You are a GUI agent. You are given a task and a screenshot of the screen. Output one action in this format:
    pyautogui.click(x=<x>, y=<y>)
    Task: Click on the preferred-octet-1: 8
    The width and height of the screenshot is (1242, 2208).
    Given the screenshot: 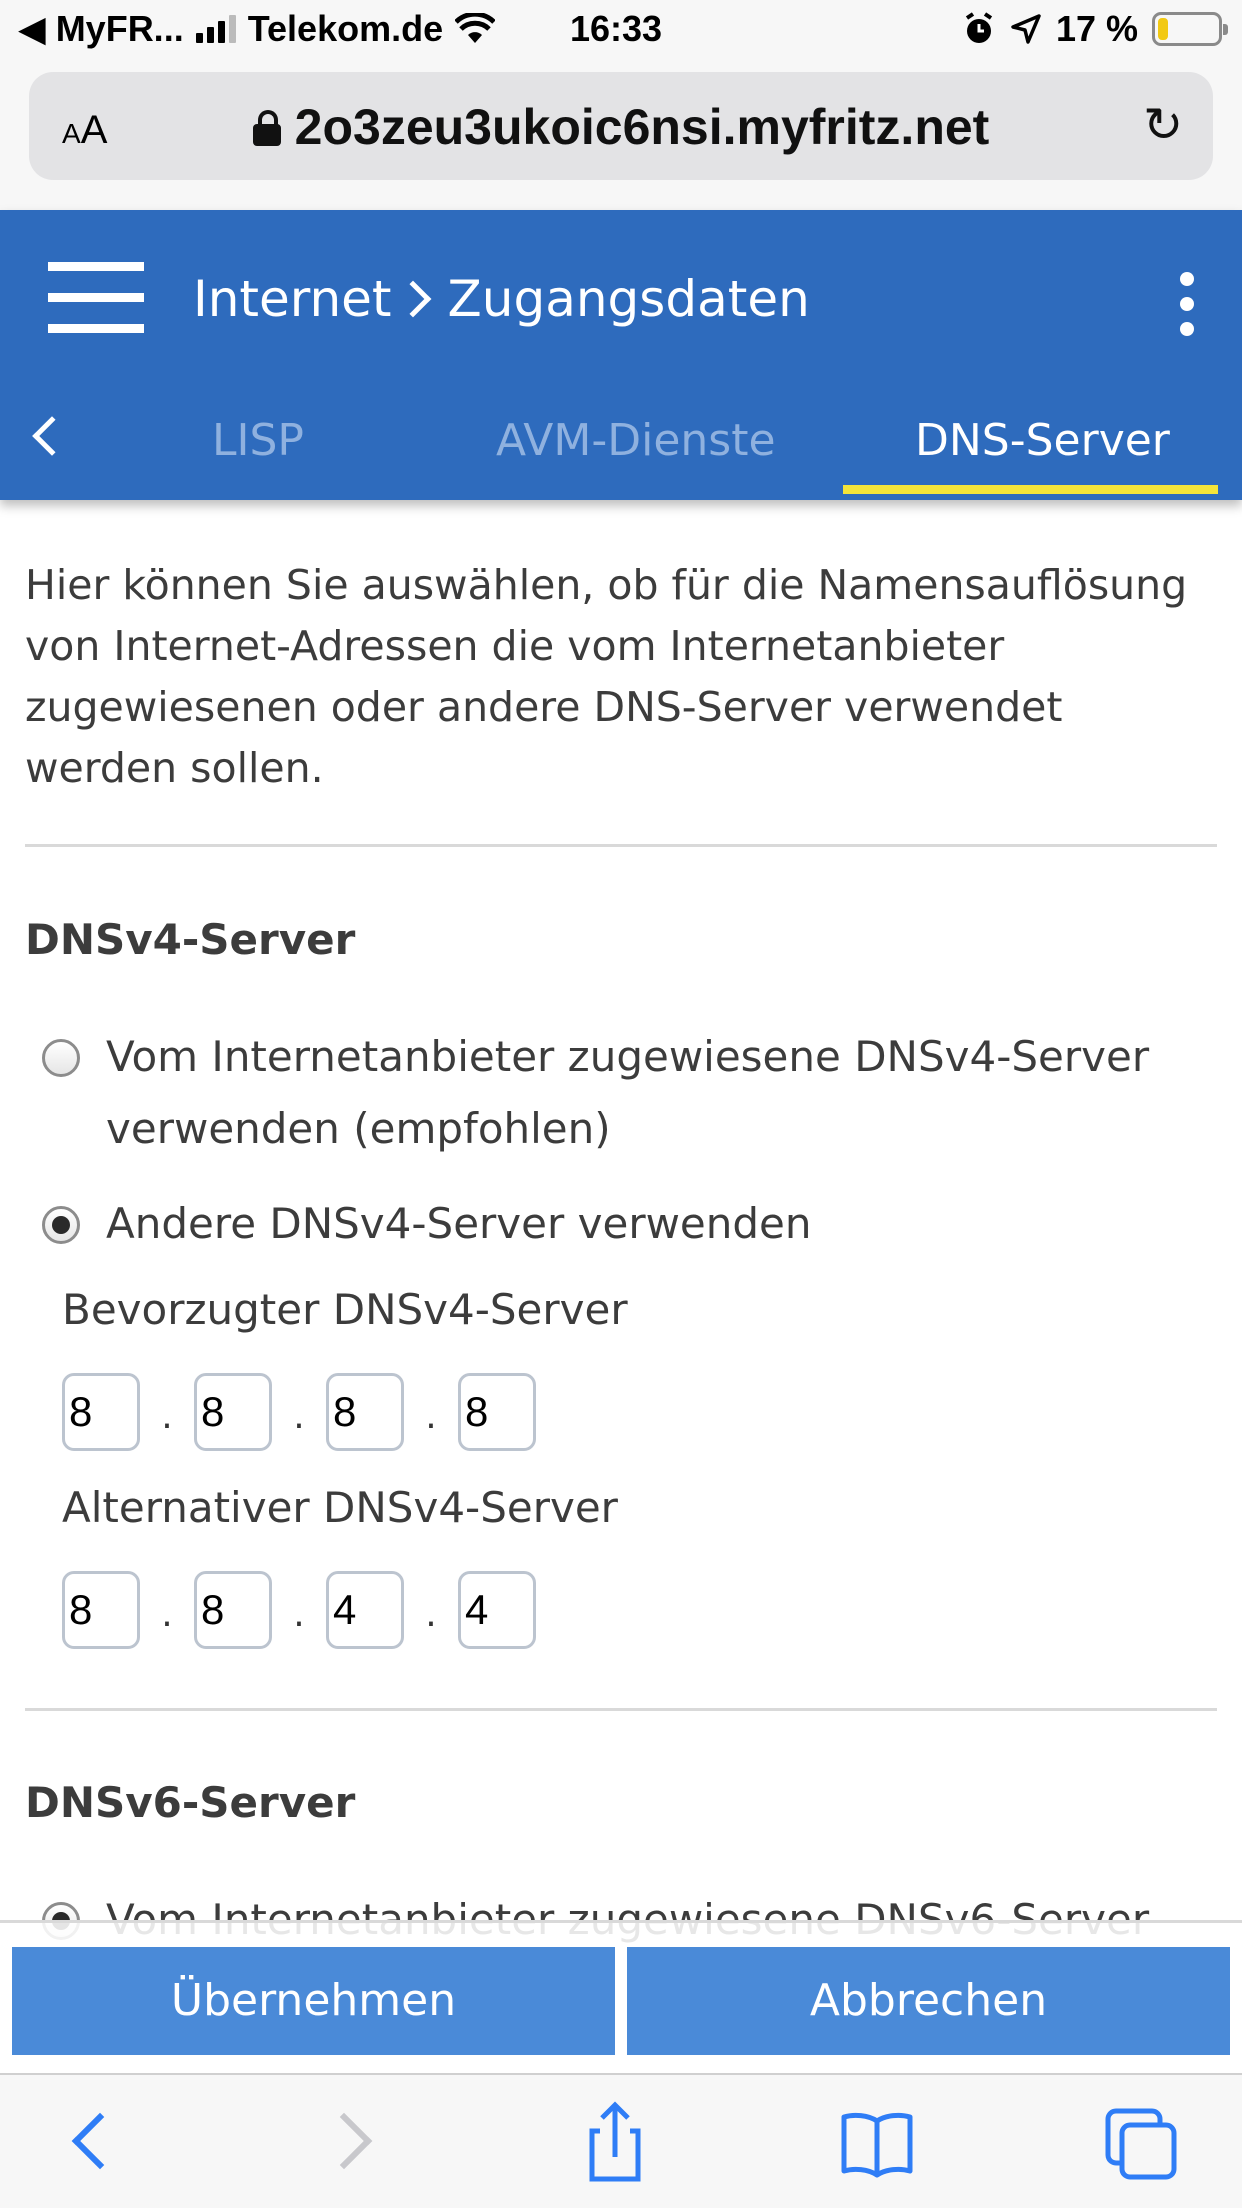 What is the action you would take?
    pyautogui.click(x=101, y=1412)
    